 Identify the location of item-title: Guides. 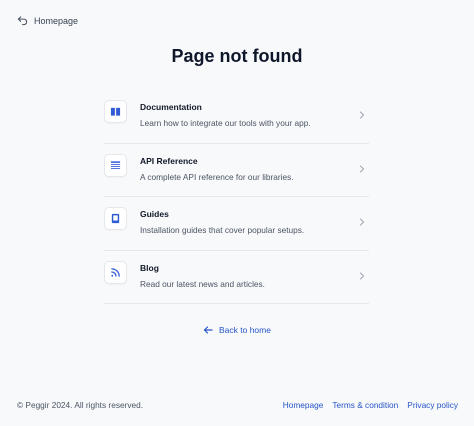
(154, 214).